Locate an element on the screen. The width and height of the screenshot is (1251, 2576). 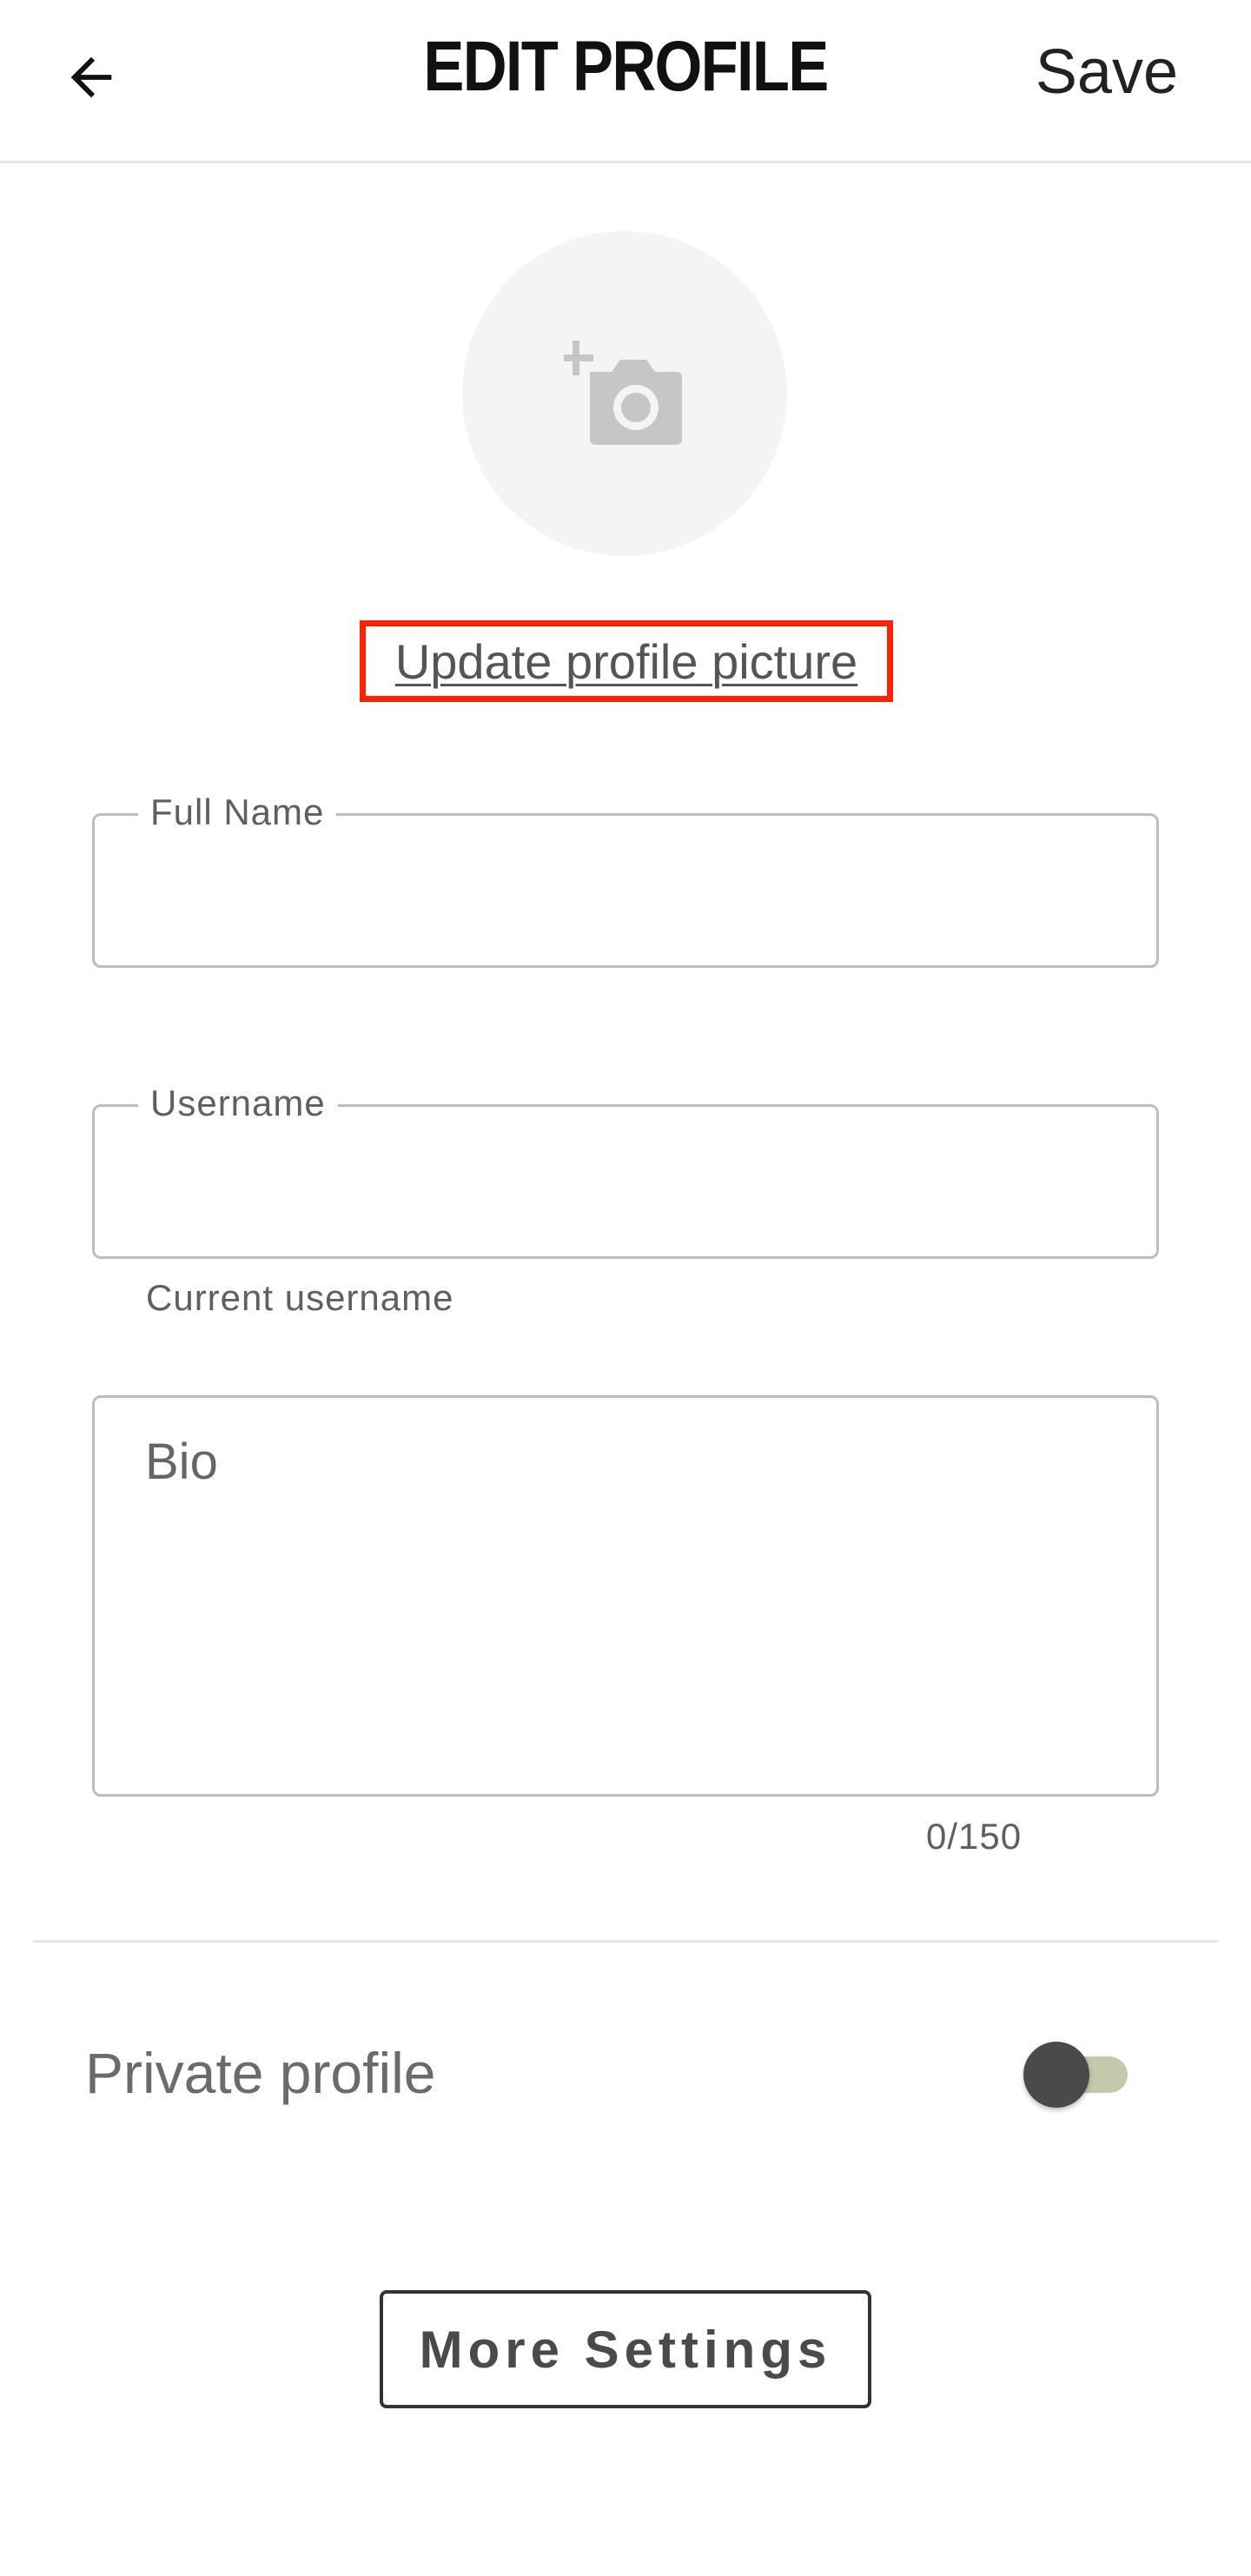
bio-character-counter: 0/150 is located at coordinates (974, 1836).